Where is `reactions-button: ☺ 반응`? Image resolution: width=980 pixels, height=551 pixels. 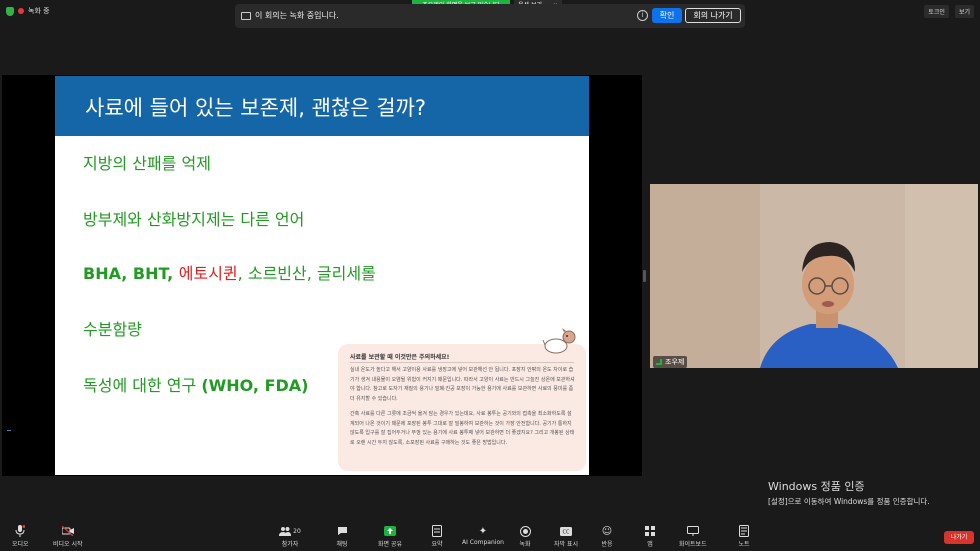 reactions-button: ☺ 반응 is located at coordinates (607, 538).